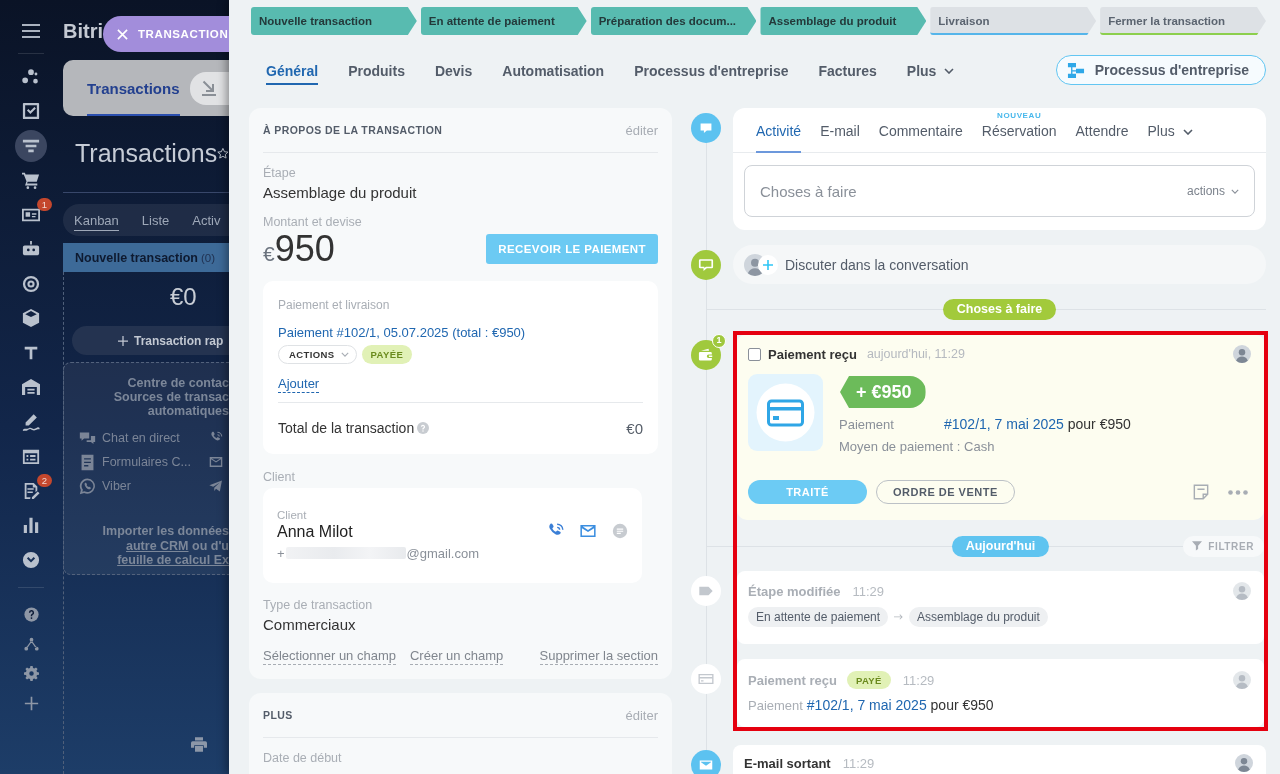 The width and height of the screenshot is (1280, 774). Describe the element at coordinates (754, 354) in the screenshot. I see `checkbox` at that location.